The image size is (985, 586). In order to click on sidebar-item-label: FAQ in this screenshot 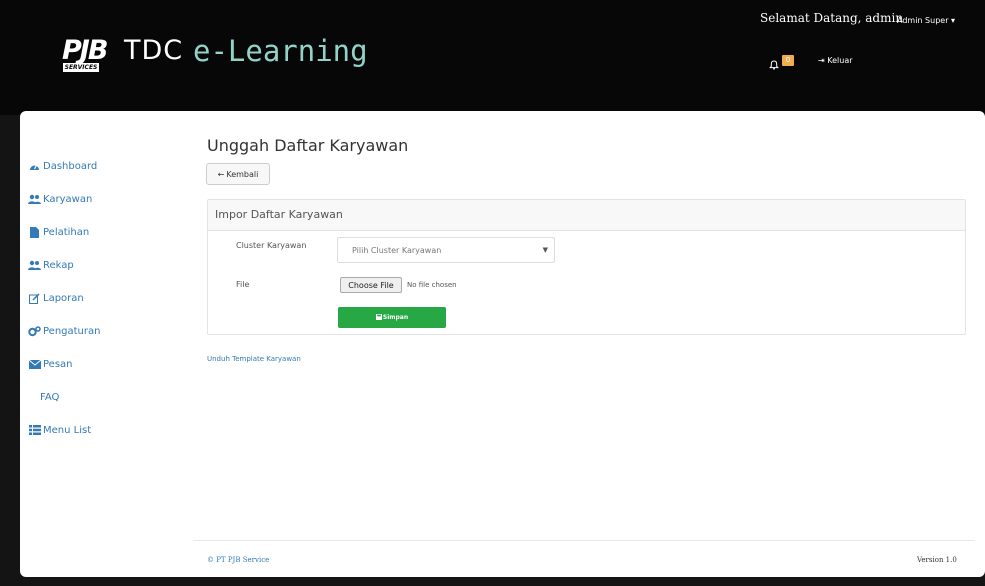, I will do `click(50, 397)`.